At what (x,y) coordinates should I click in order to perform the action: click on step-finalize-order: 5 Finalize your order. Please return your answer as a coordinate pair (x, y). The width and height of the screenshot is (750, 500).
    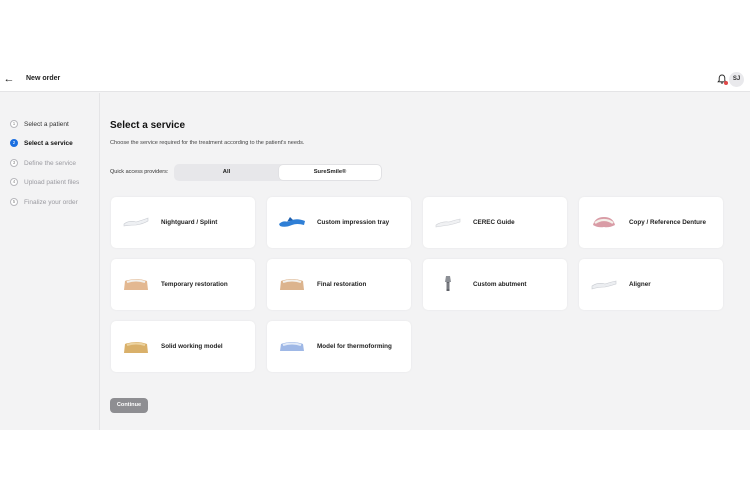
    Looking at the image, I should click on (44, 202).